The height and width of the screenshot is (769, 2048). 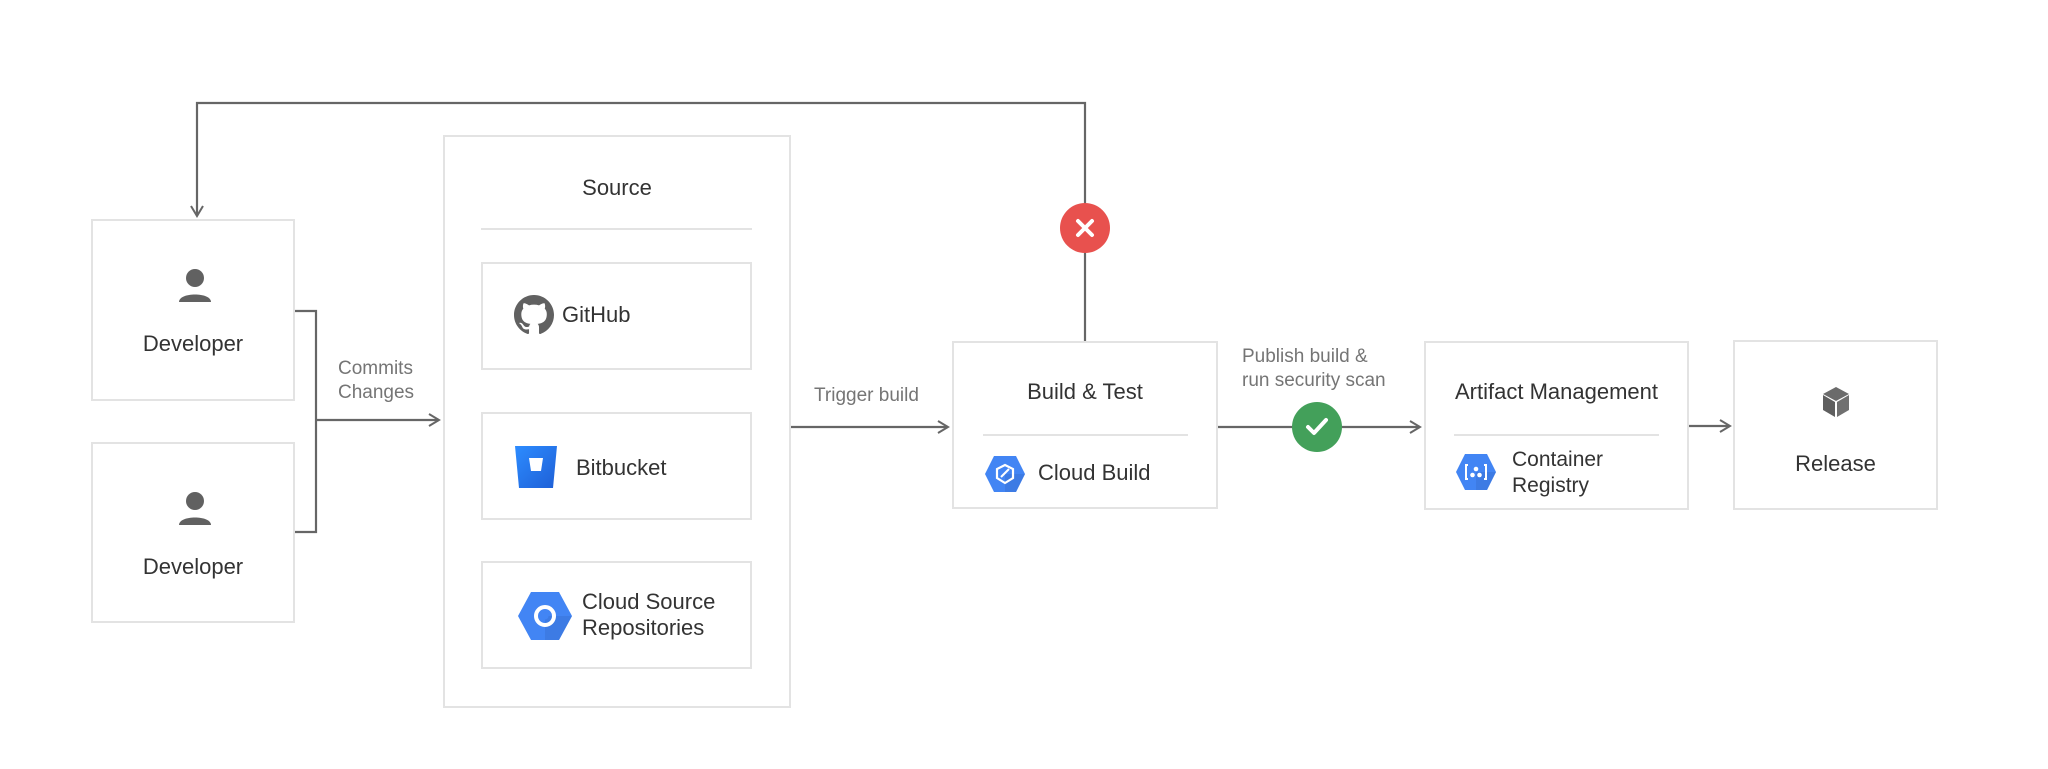 I want to click on scan-pass-badge, so click(x=1317, y=427).